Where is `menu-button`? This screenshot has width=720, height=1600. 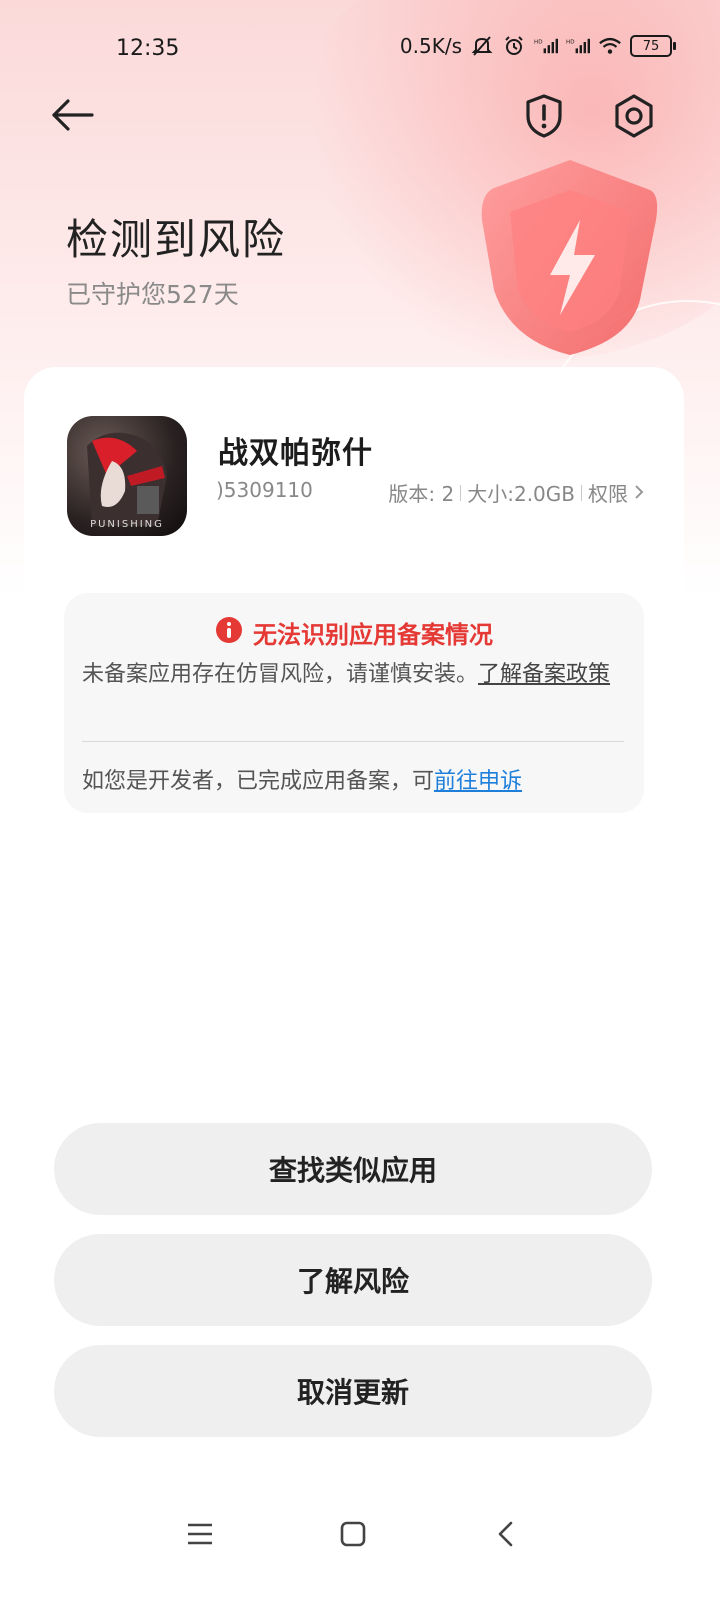
menu-button is located at coordinates (200, 1534).